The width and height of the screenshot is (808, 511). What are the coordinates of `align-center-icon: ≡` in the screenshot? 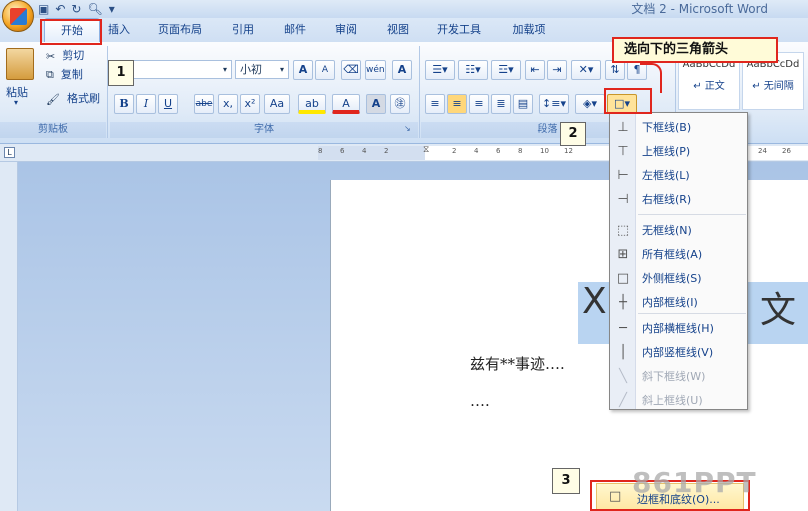 It's located at (457, 104).